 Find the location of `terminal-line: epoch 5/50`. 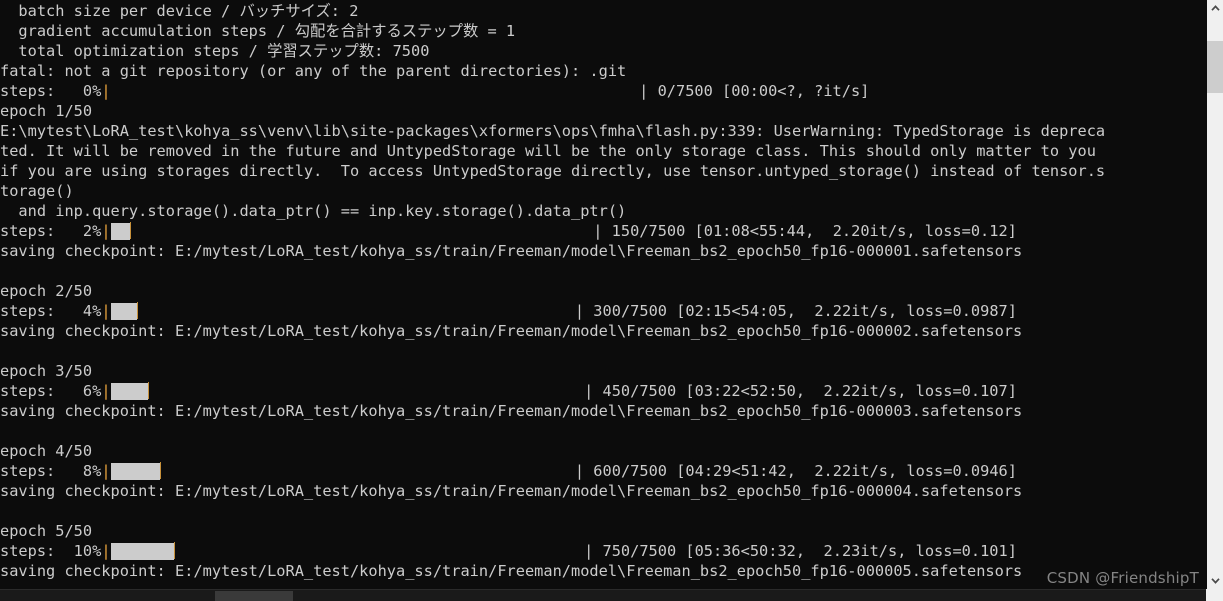

terminal-line: epoch 5/50 is located at coordinates (46, 531).